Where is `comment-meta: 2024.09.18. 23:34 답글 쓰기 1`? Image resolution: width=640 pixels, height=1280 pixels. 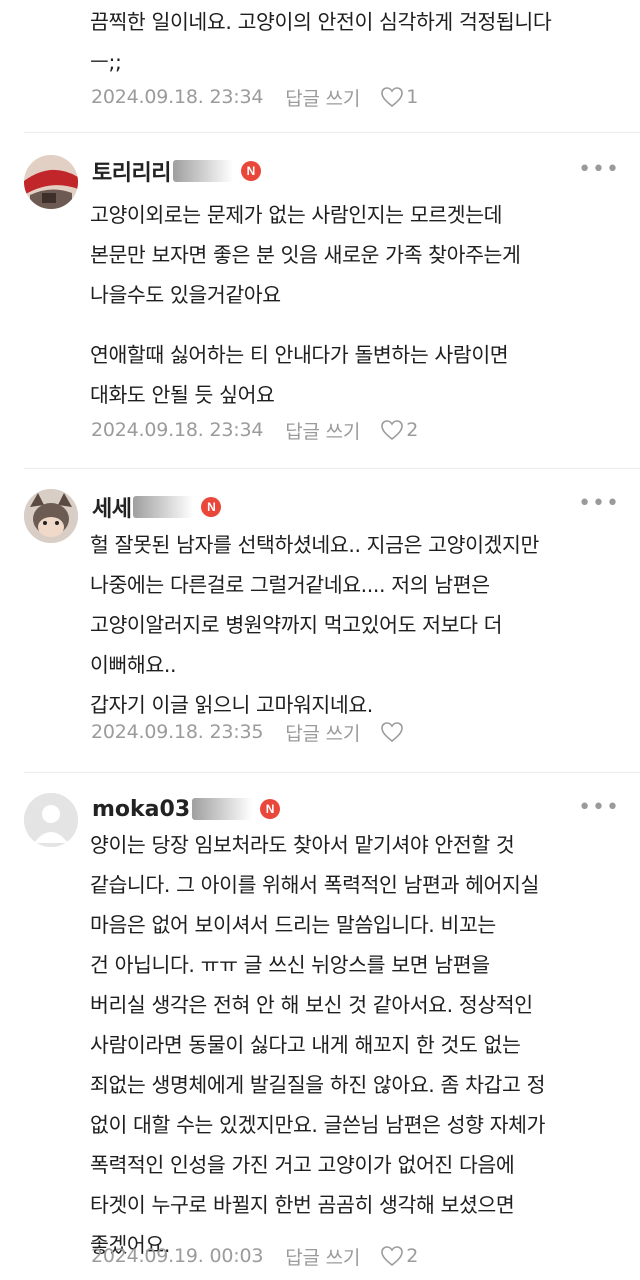 comment-meta: 2024.09.18. 23:34 답글 쓰기 1 is located at coordinates (254, 97).